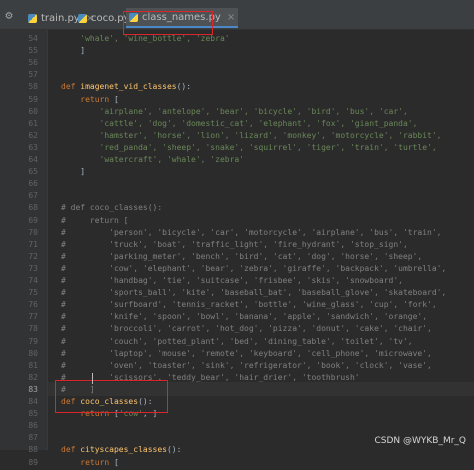 The width and height of the screenshot is (474, 470). Describe the element at coordinates (145, 38) in the screenshot. I see `code-token: 'whale', 'wine_bottle', 'zebra'` at that location.